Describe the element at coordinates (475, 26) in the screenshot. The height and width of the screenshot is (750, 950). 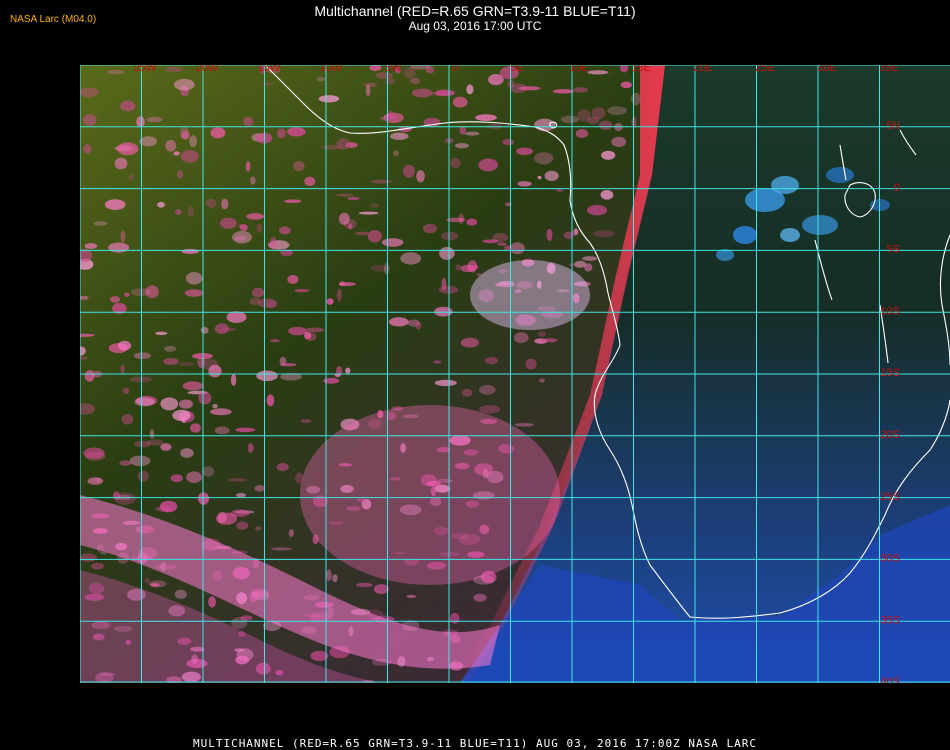
I see `image-datetime: Aug 03, 2016 17:00 UTC` at that location.